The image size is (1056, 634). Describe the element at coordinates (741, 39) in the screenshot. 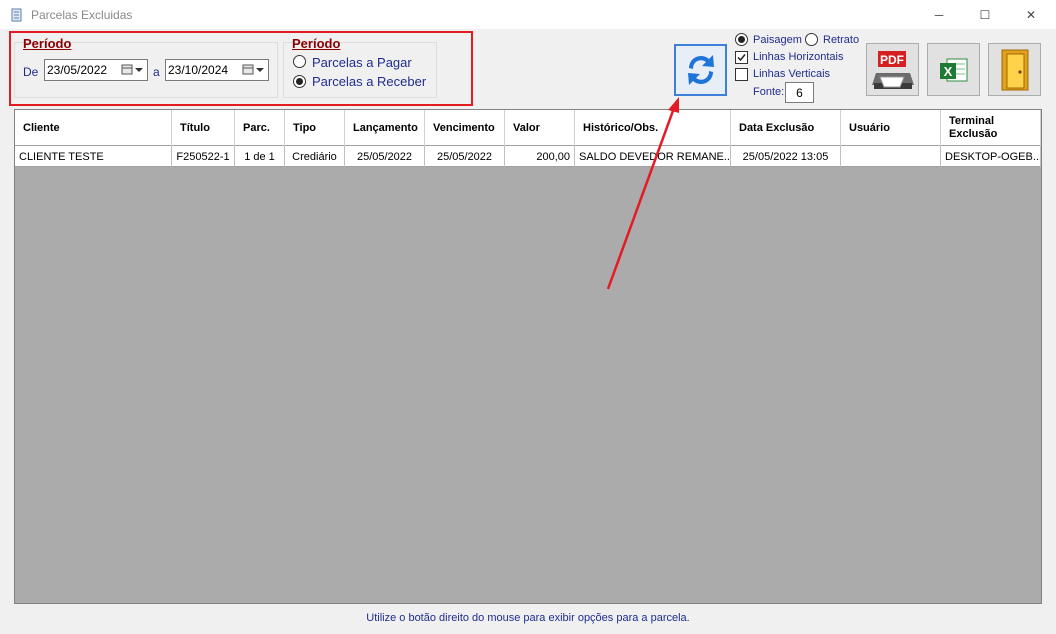

I see `paisagem-radio` at that location.